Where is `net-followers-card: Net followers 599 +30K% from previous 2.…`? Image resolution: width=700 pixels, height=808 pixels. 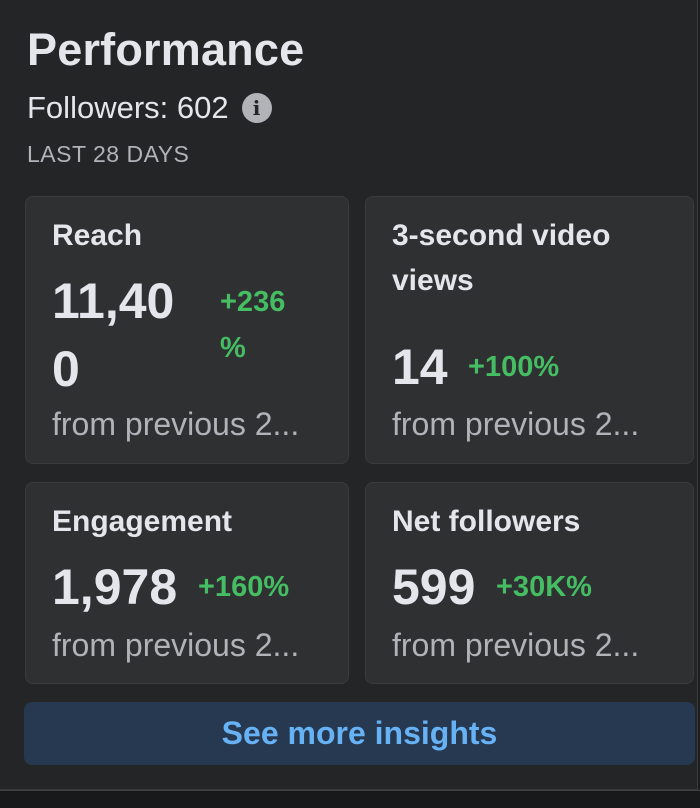 net-followers-card: Net followers 599 +30K% from previous 2.… is located at coordinates (529, 583).